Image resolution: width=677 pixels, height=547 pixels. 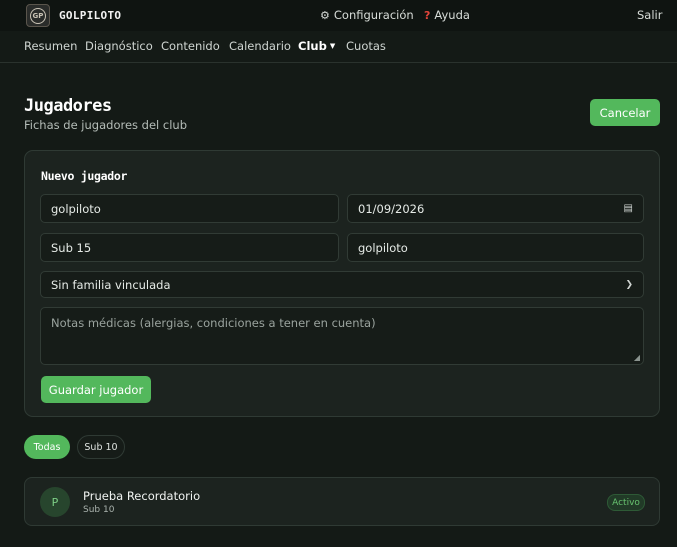 I want to click on logo-mark: GP, so click(x=38, y=15).